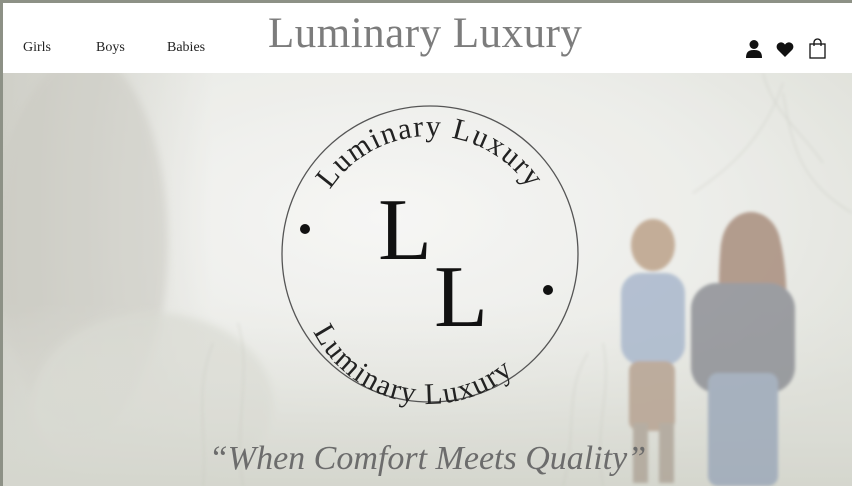 The width and height of the screenshot is (852, 486). I want to click on nav-link-boys: Boys, so click(110, 48).